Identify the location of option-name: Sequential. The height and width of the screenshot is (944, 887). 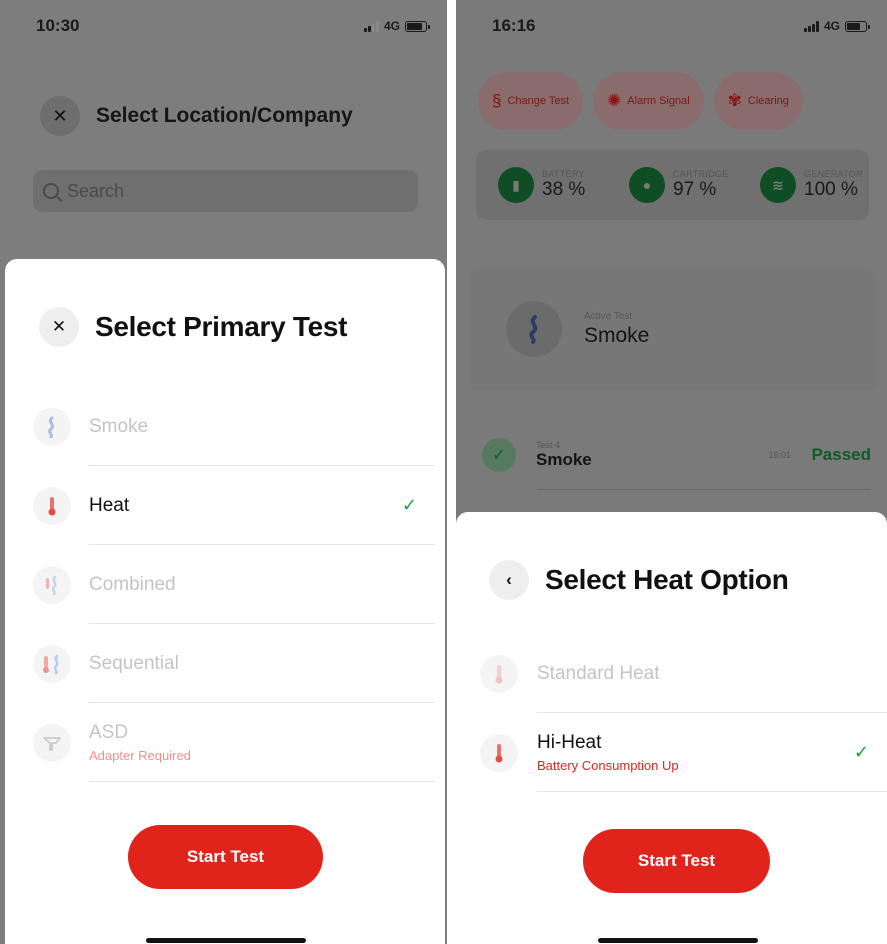
(134, 663).